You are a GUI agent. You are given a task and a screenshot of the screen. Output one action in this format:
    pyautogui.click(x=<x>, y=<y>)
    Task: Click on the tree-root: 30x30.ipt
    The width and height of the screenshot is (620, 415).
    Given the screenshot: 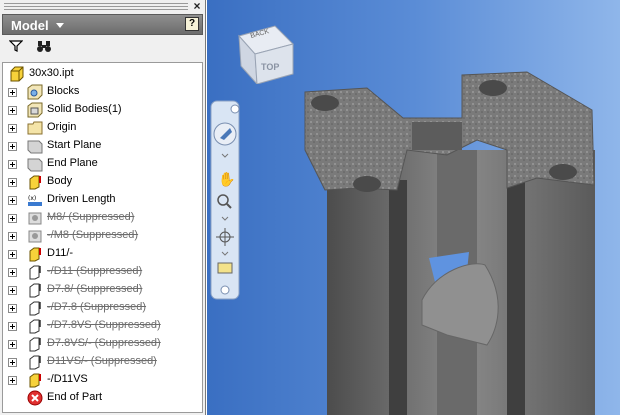 What is the action you would take?
    pyautogui.click(x=102, y=74)
    